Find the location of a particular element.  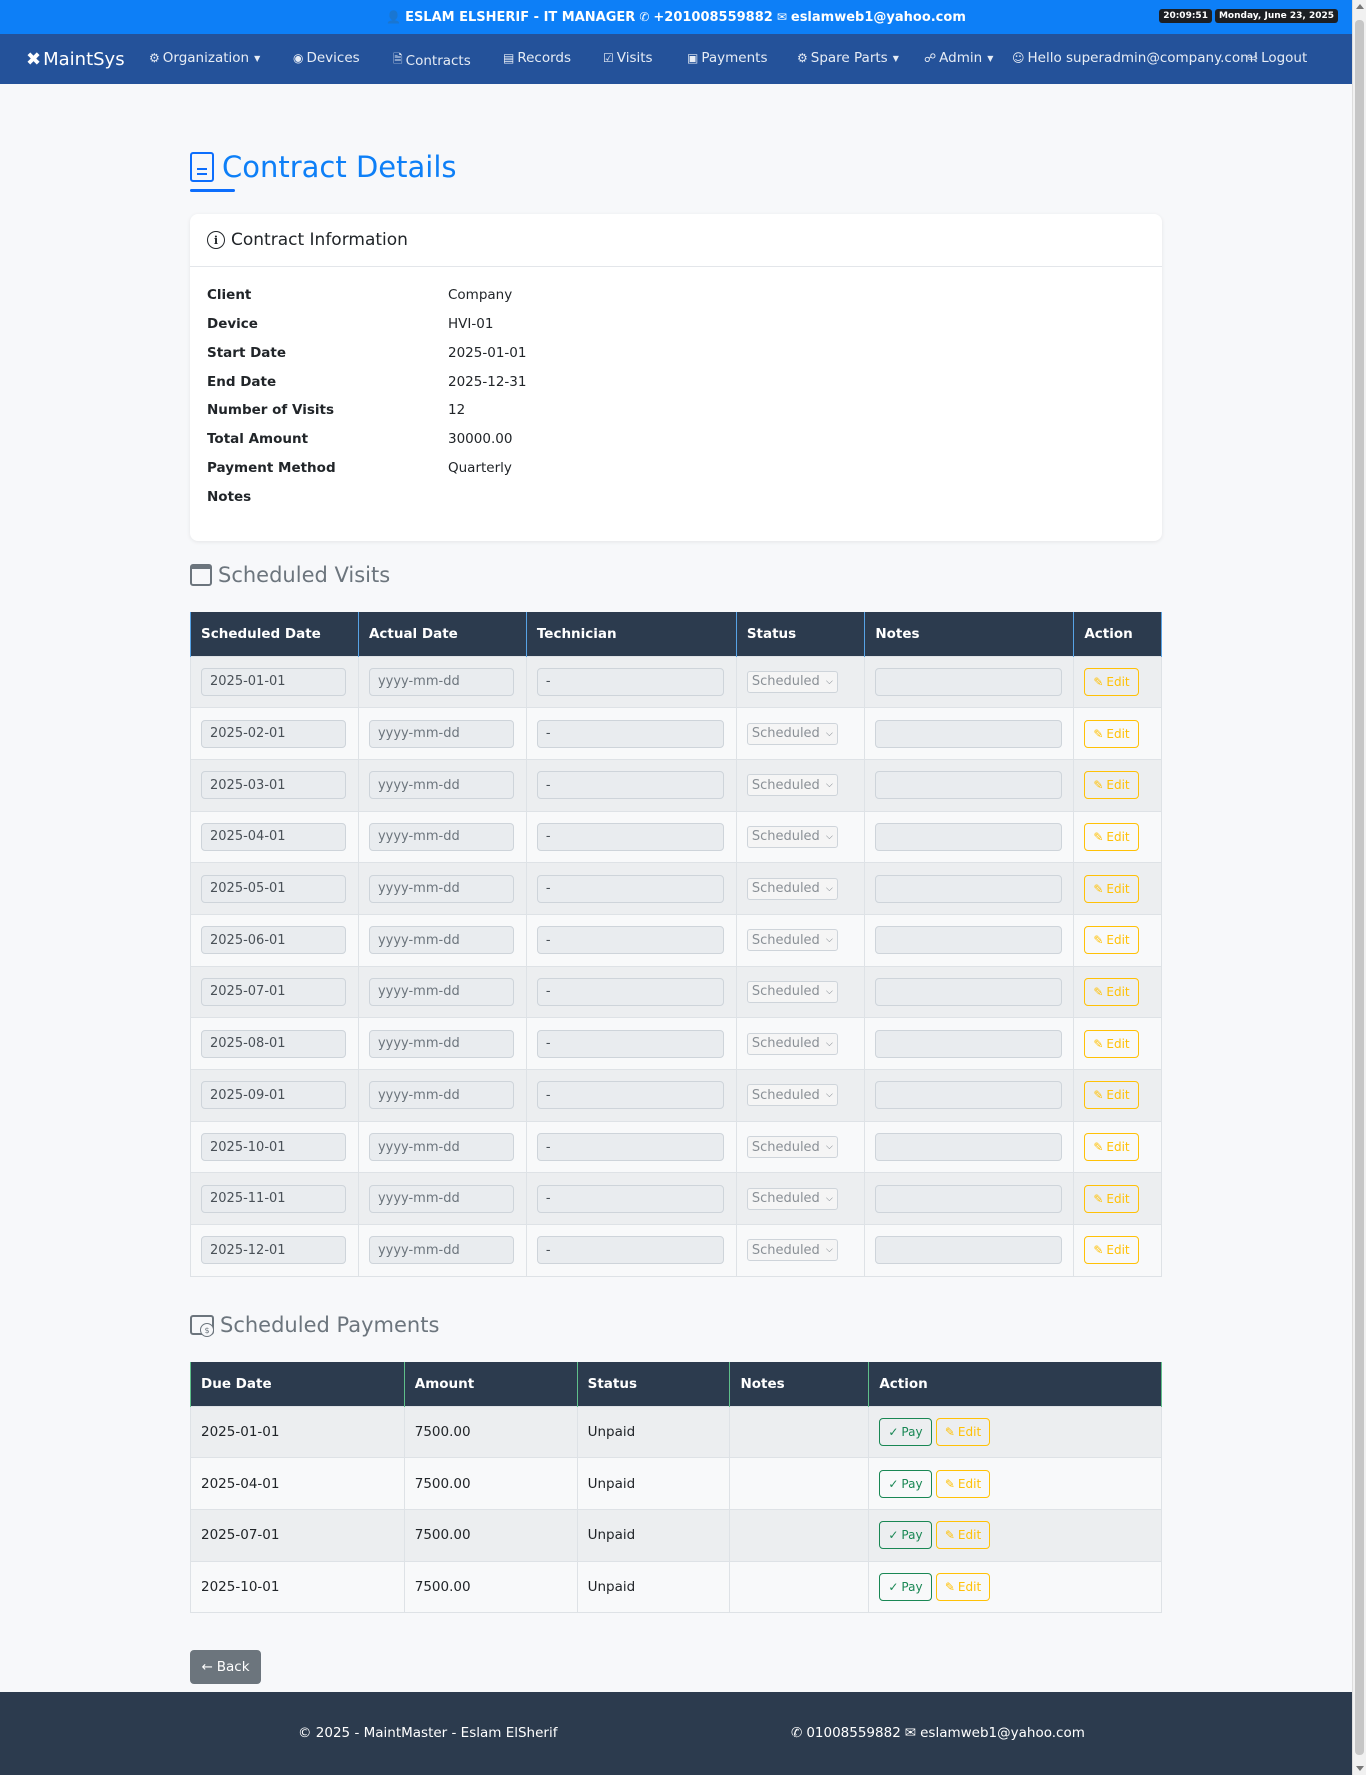

scheduled-date-input: 2025-02-01 is located at coordinates (273, 733).